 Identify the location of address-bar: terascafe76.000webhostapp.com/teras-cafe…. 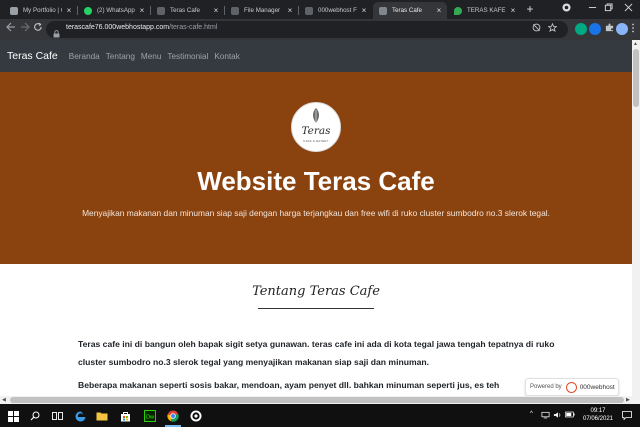
(307, 29).